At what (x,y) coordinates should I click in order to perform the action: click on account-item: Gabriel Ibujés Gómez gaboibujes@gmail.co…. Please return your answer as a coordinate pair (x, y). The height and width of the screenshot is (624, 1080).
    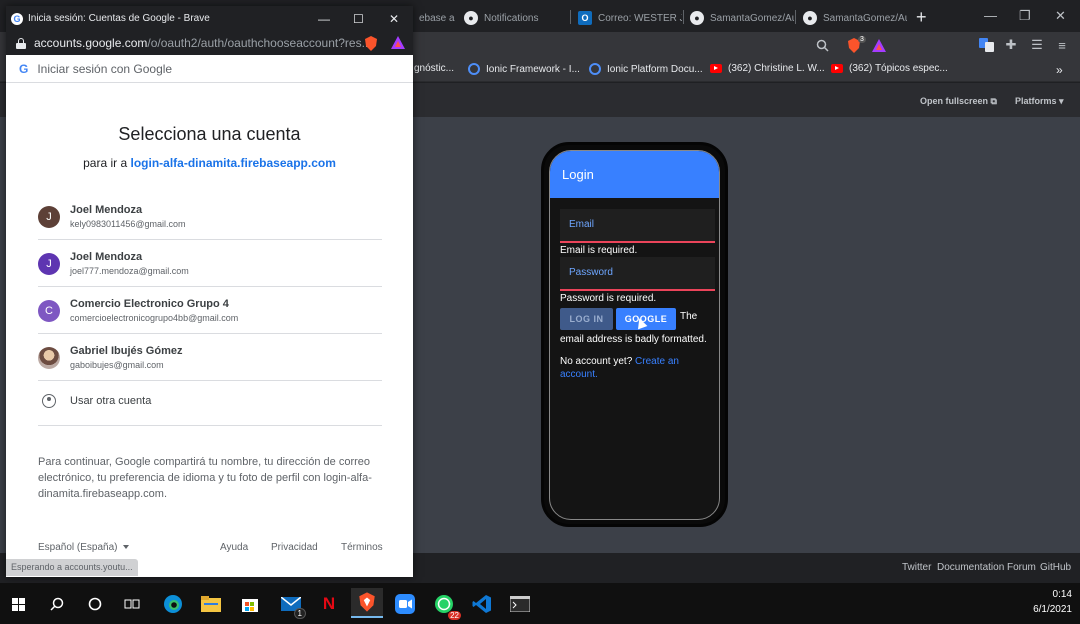
    Looking at the image, I should click on (210, 357).